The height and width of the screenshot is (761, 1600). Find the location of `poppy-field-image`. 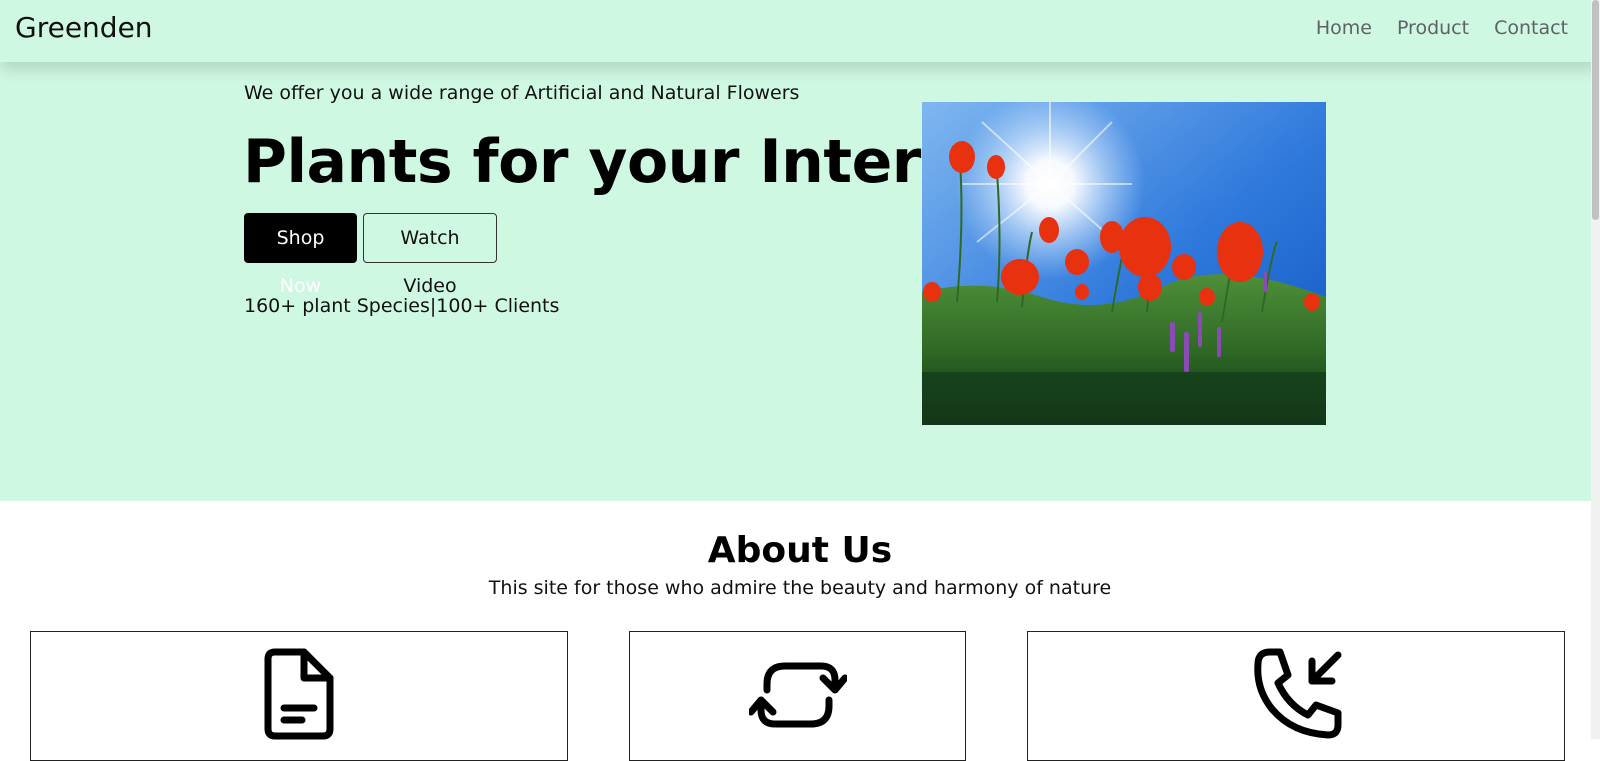

poppy-field-image is located at coordinates (1124, 263).